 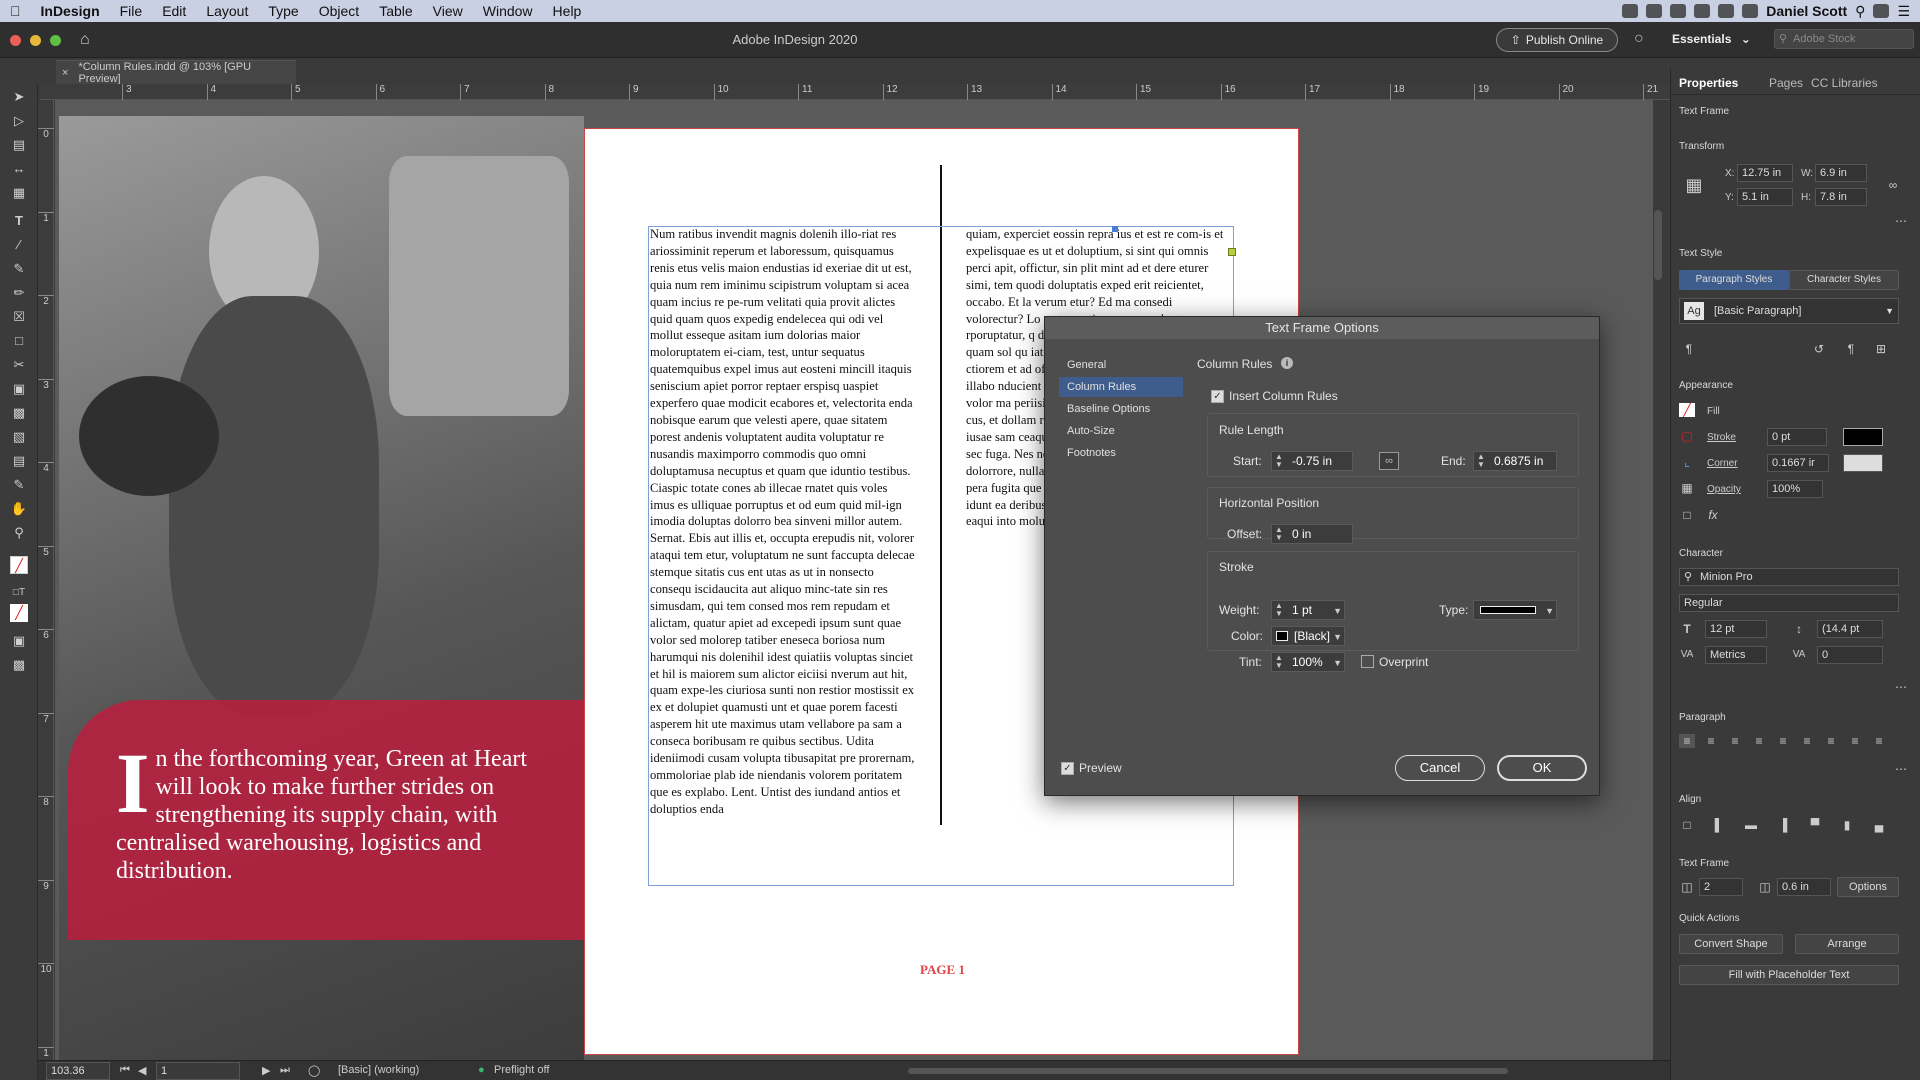 What do you see at coordinates (1789, 975) in the screenshot?
I see `fill-with-placeholder-text-button: Fill with Placeholder Text` at bounding box center [1789, 975].